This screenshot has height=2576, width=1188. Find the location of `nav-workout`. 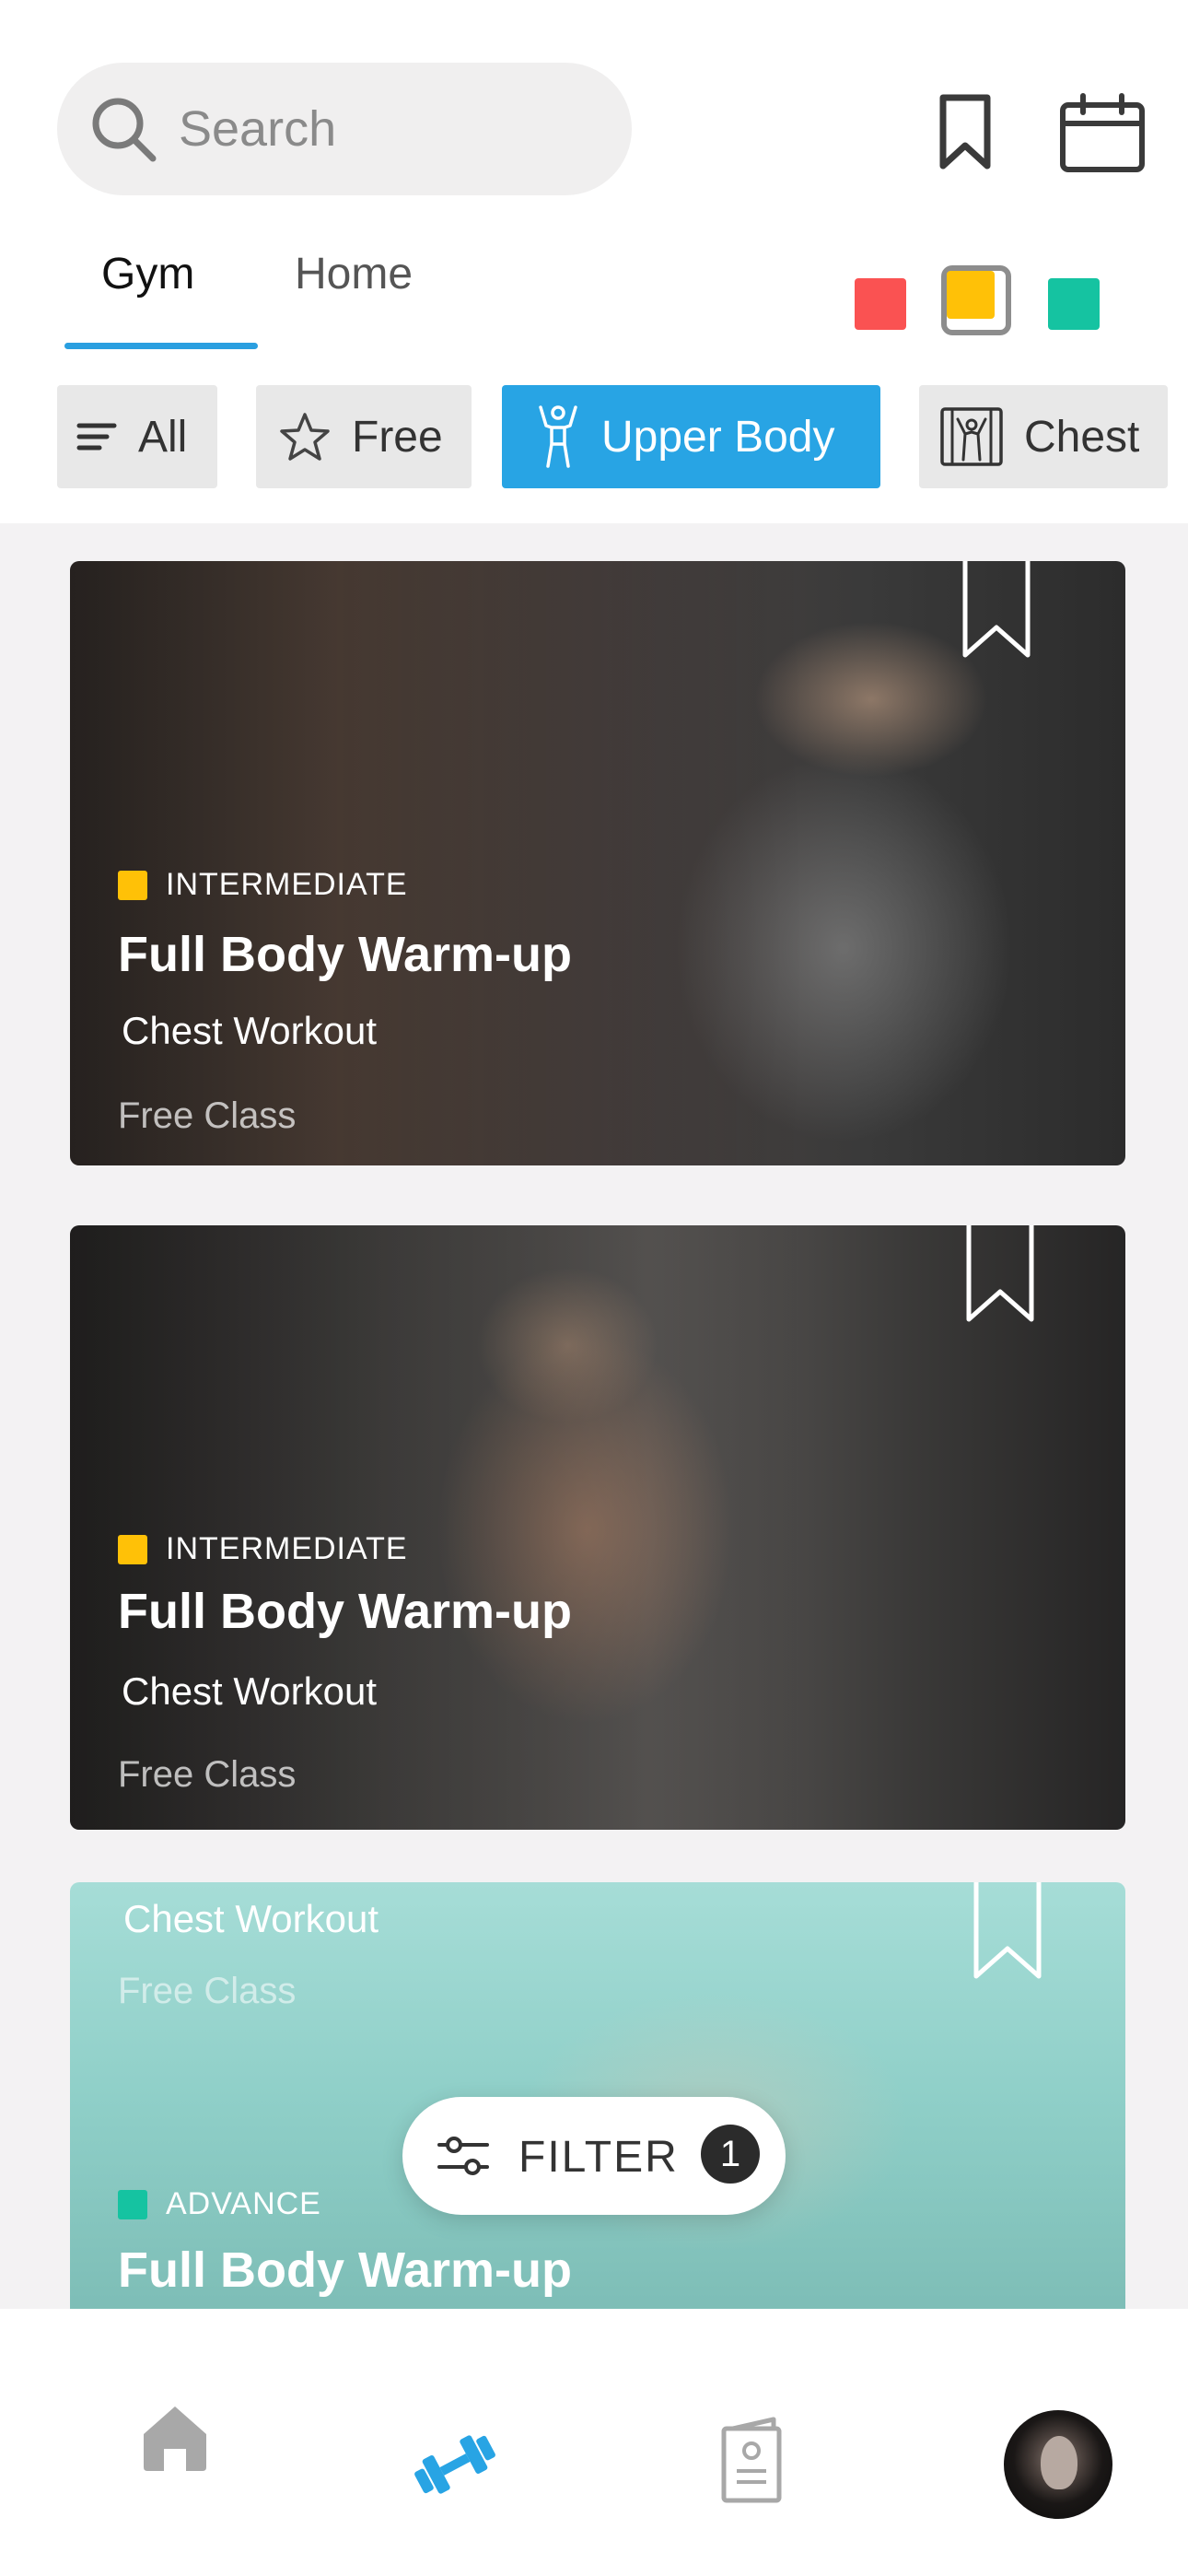

nav-workout is located at coordinates (455, 2466).